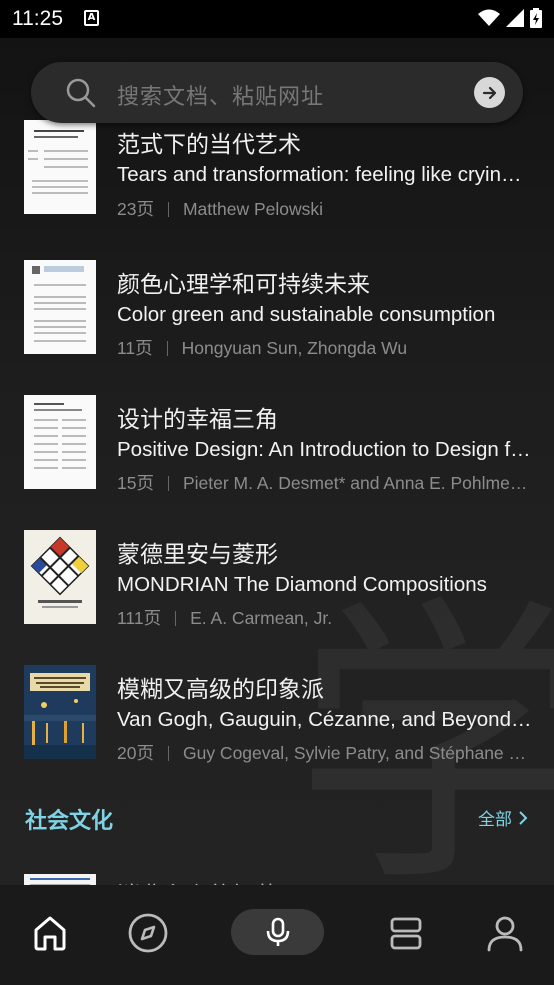 The width and height of the screenshot is (554, 985). I want to click on notification-a-icon: A, so click(91, 18).